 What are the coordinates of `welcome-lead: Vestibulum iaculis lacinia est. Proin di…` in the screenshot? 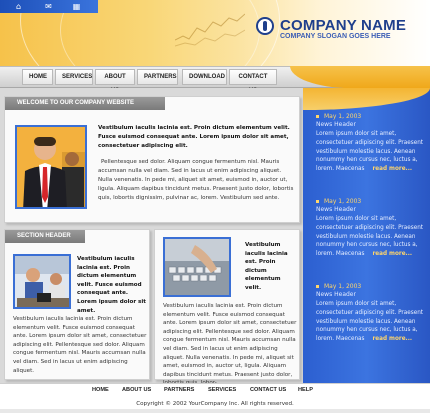 It's located at (194, 137).